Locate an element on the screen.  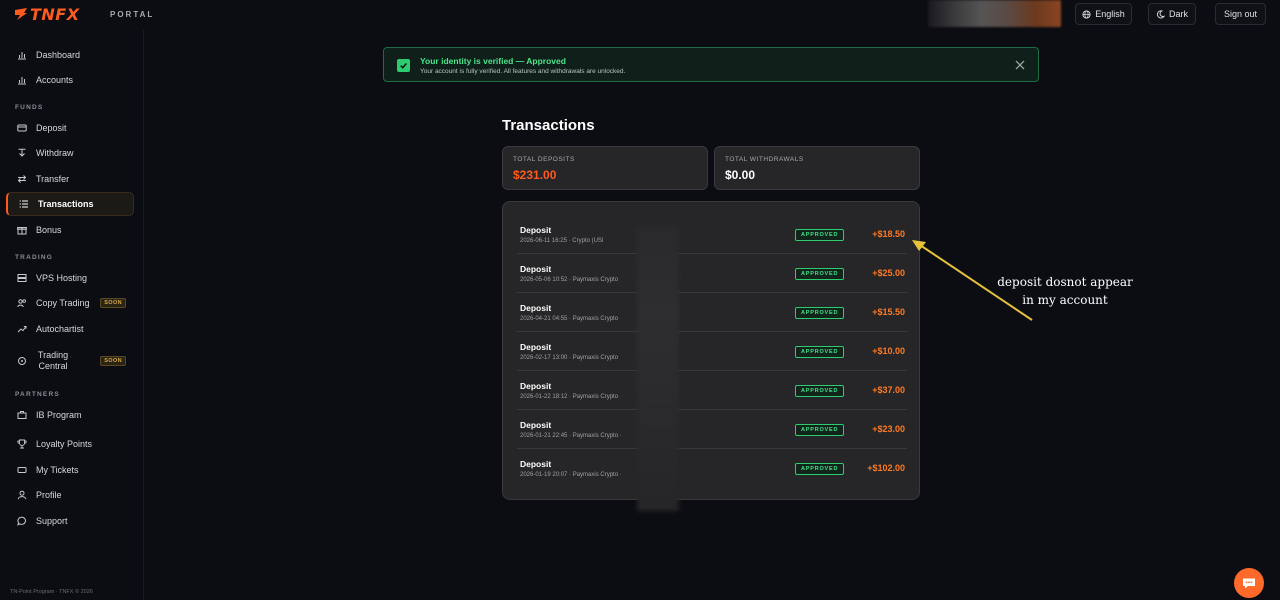
sidebar-item-dashboard: Dashboard is located at coordinates (70, 55).